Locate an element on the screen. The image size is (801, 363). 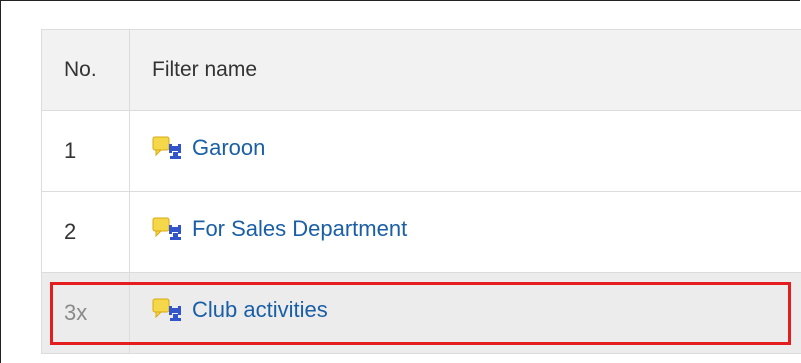
row-number: 2 is located at coordinates (85, 232).